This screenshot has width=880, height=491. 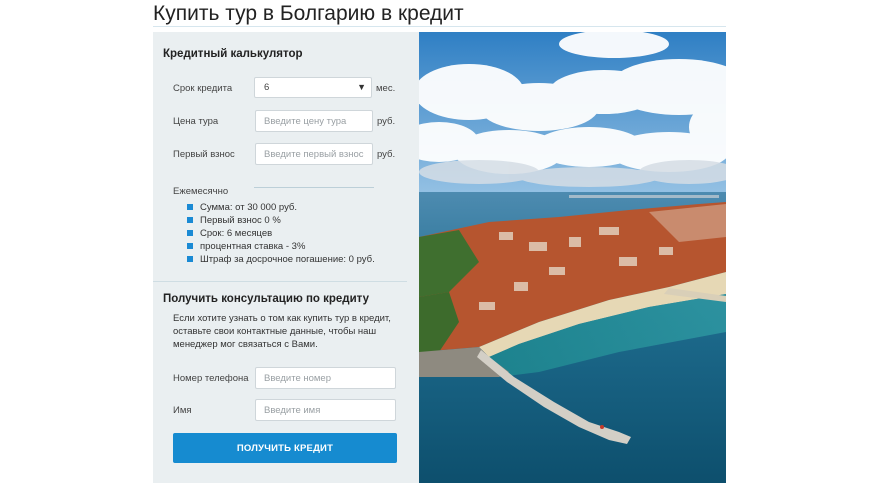 I want to click on down-payment-unit: руб., so click(x=386, y=154).